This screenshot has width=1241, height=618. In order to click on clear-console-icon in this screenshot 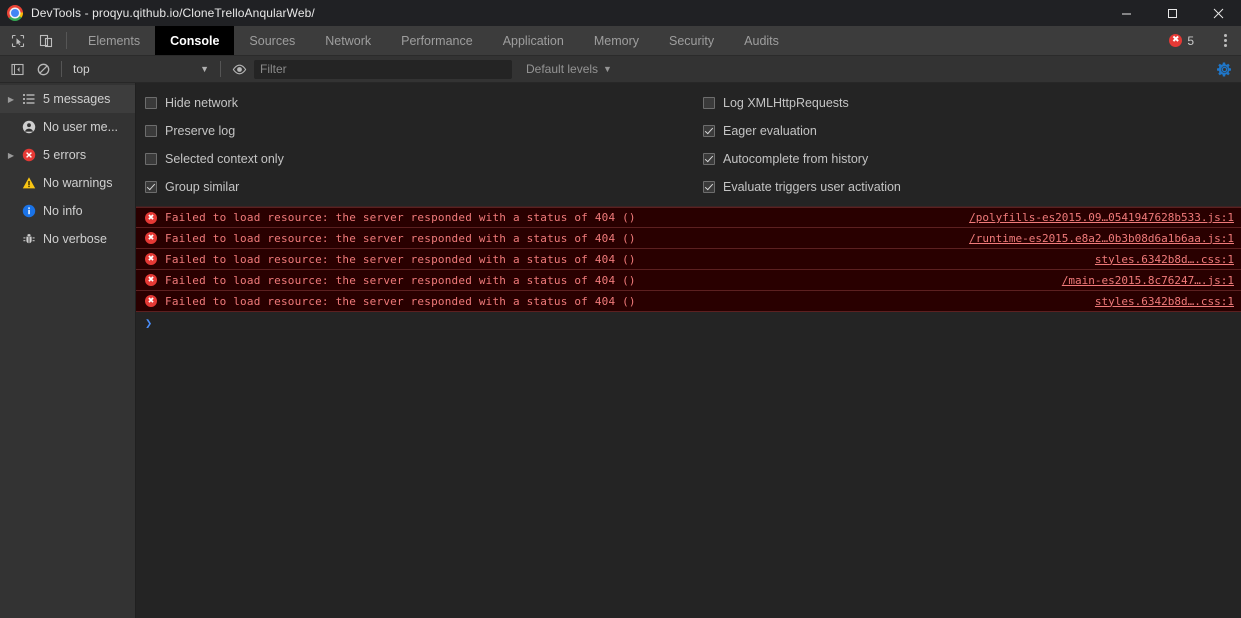, I will do `click(43, 69)`.